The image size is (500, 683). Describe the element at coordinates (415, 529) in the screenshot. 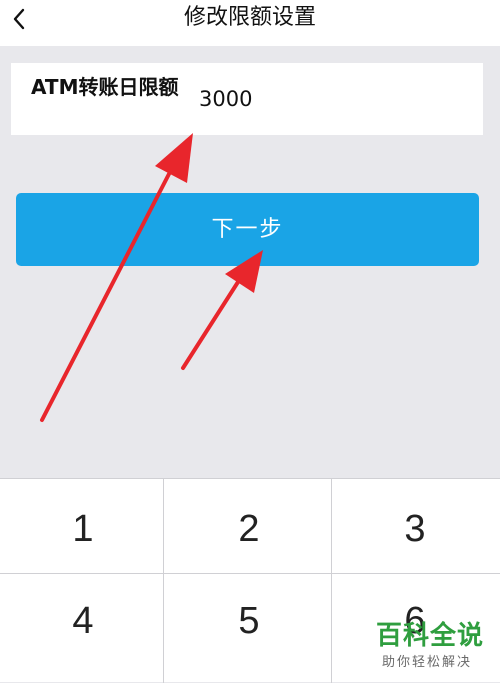

I see `key-3: 3` at that location.